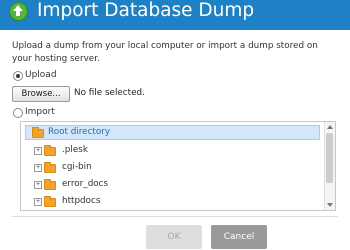 This screenshot has width=350, height=250. I want to click on dialog-titlebar: Import Database Dump, so click(175, 15).